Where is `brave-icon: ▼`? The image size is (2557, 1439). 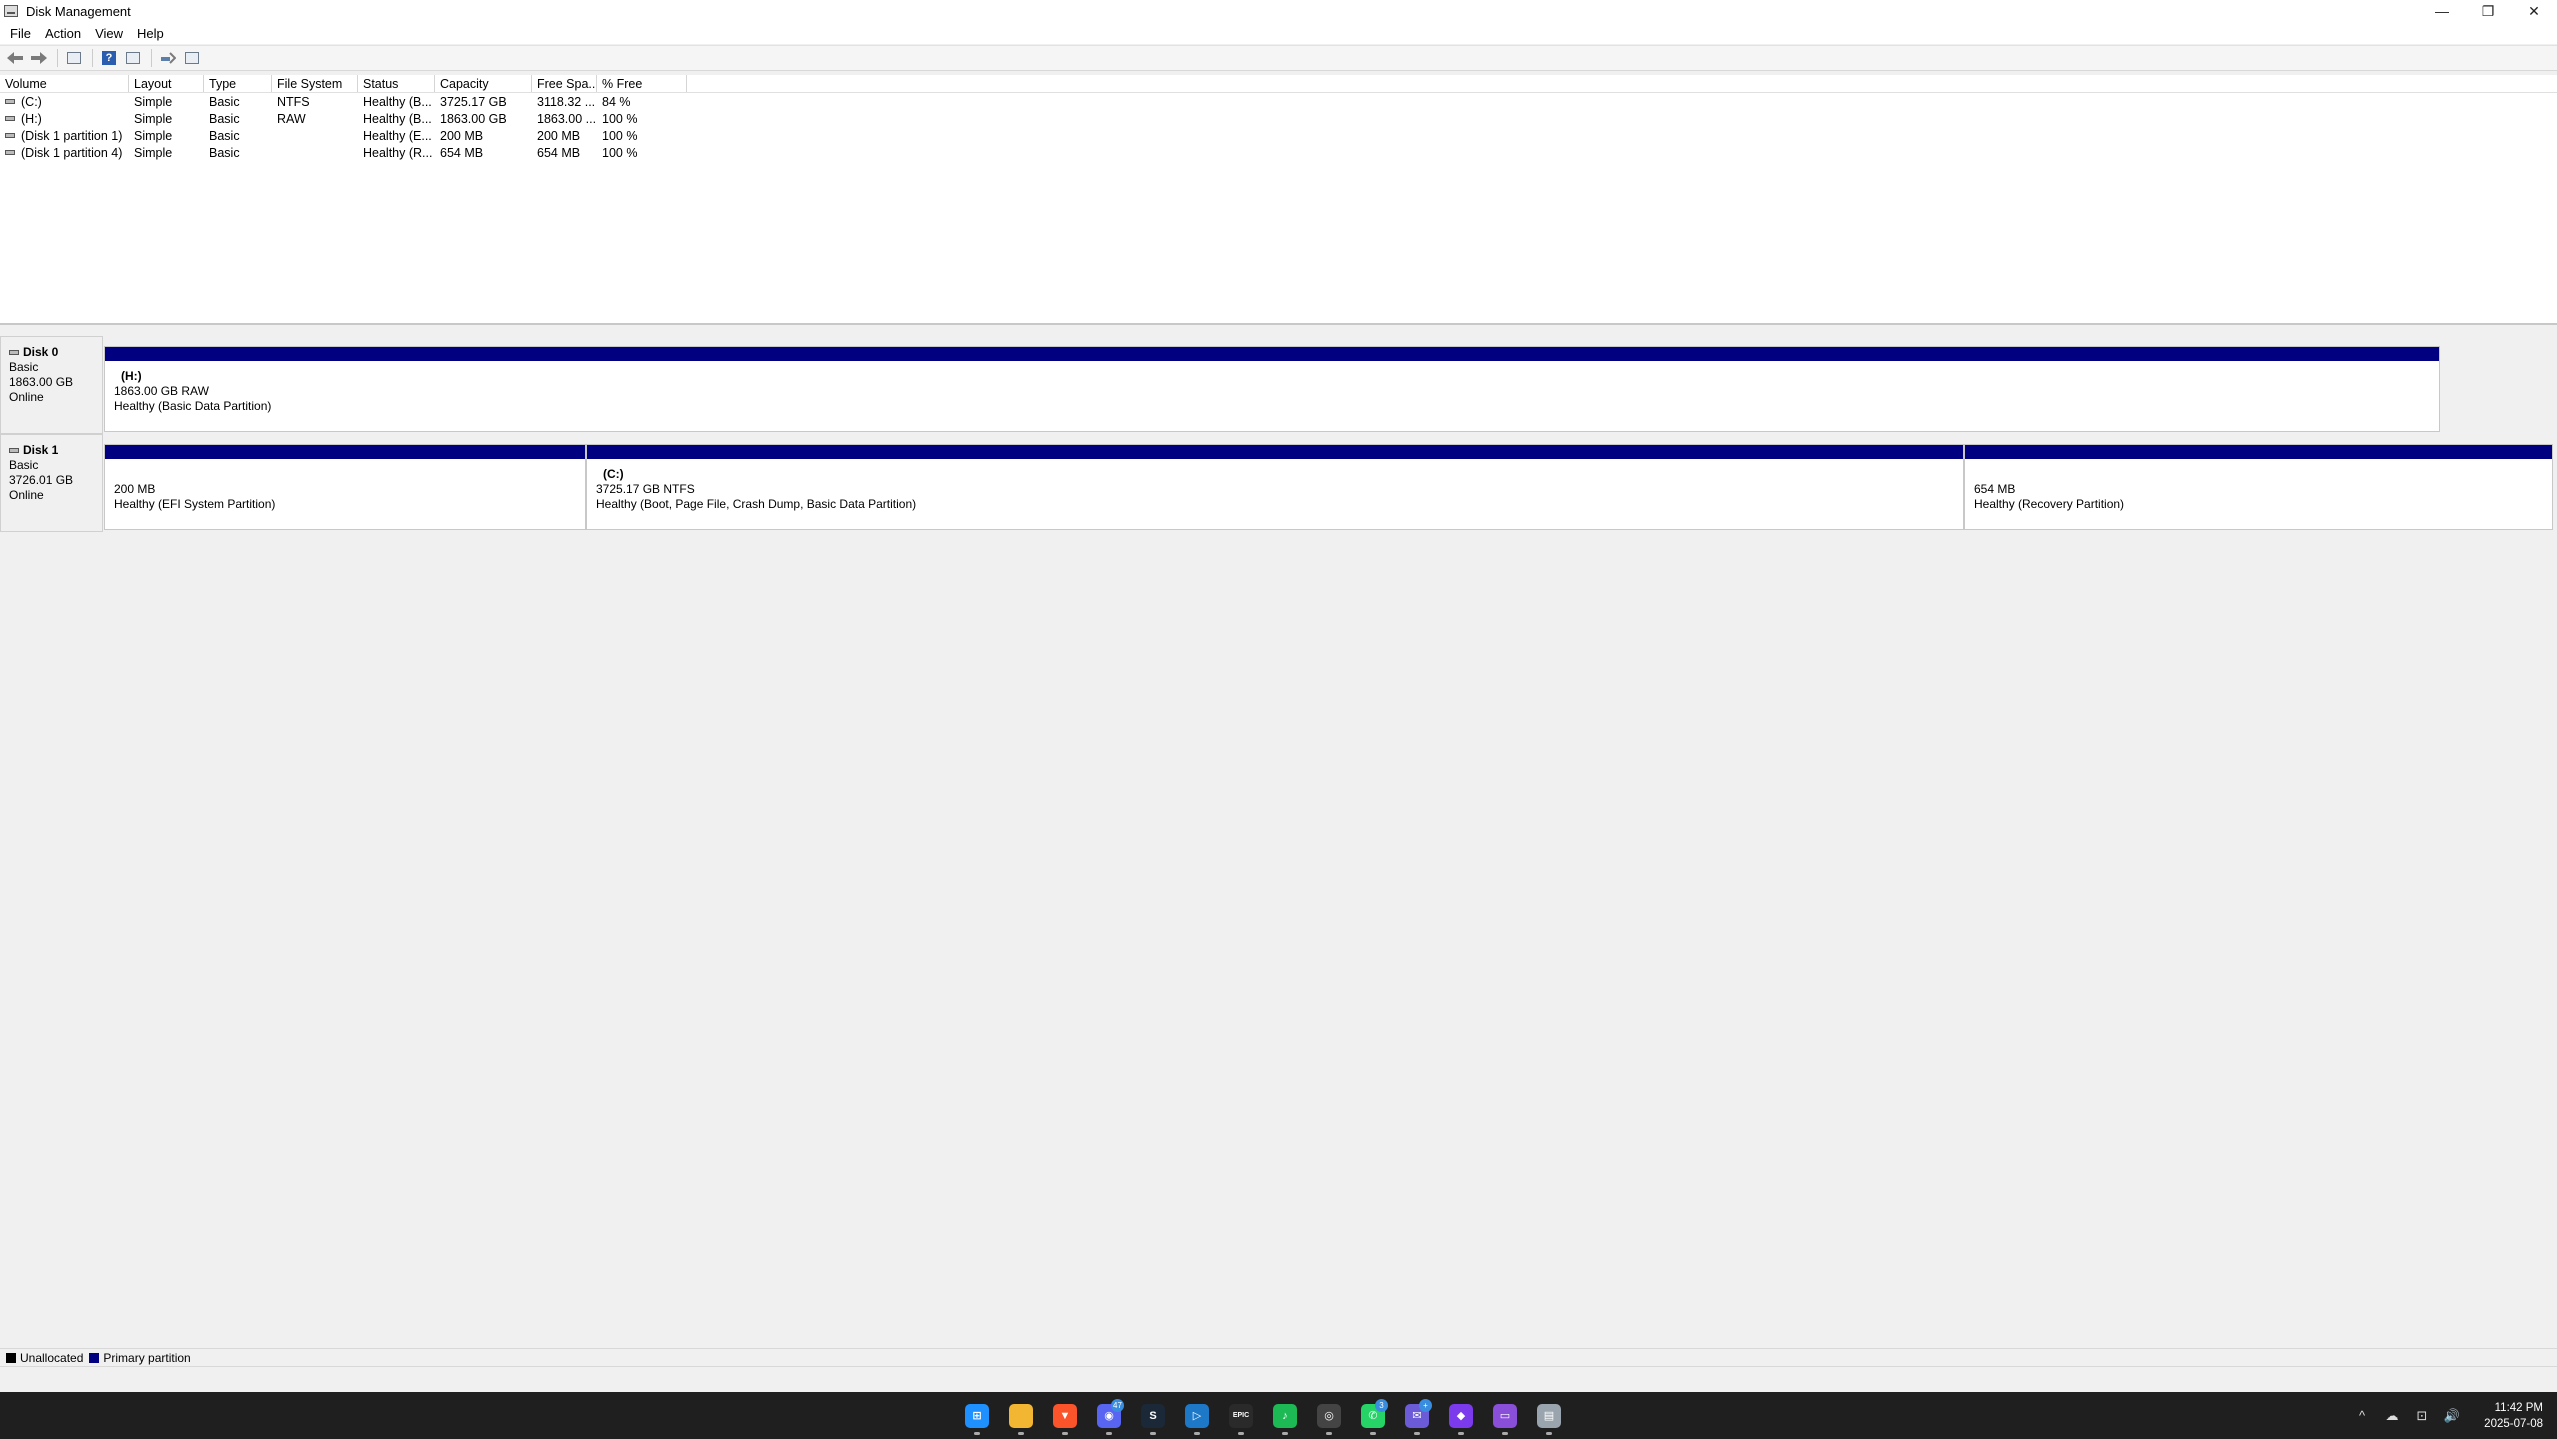 brave-icon: ▼ is located at coordinates (1065, 1415).